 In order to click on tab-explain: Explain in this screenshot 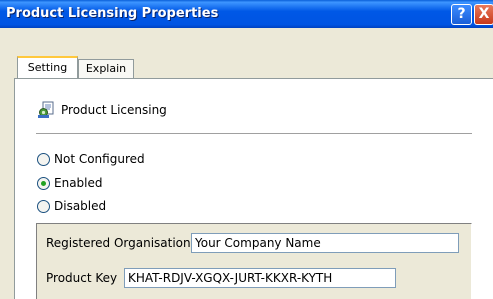, I will do `click(106, 68)`.